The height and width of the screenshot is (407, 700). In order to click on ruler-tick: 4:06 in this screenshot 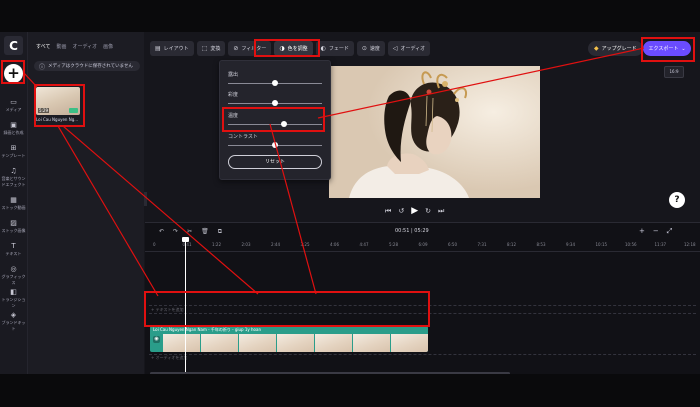, I will do `click(334, 244)`.